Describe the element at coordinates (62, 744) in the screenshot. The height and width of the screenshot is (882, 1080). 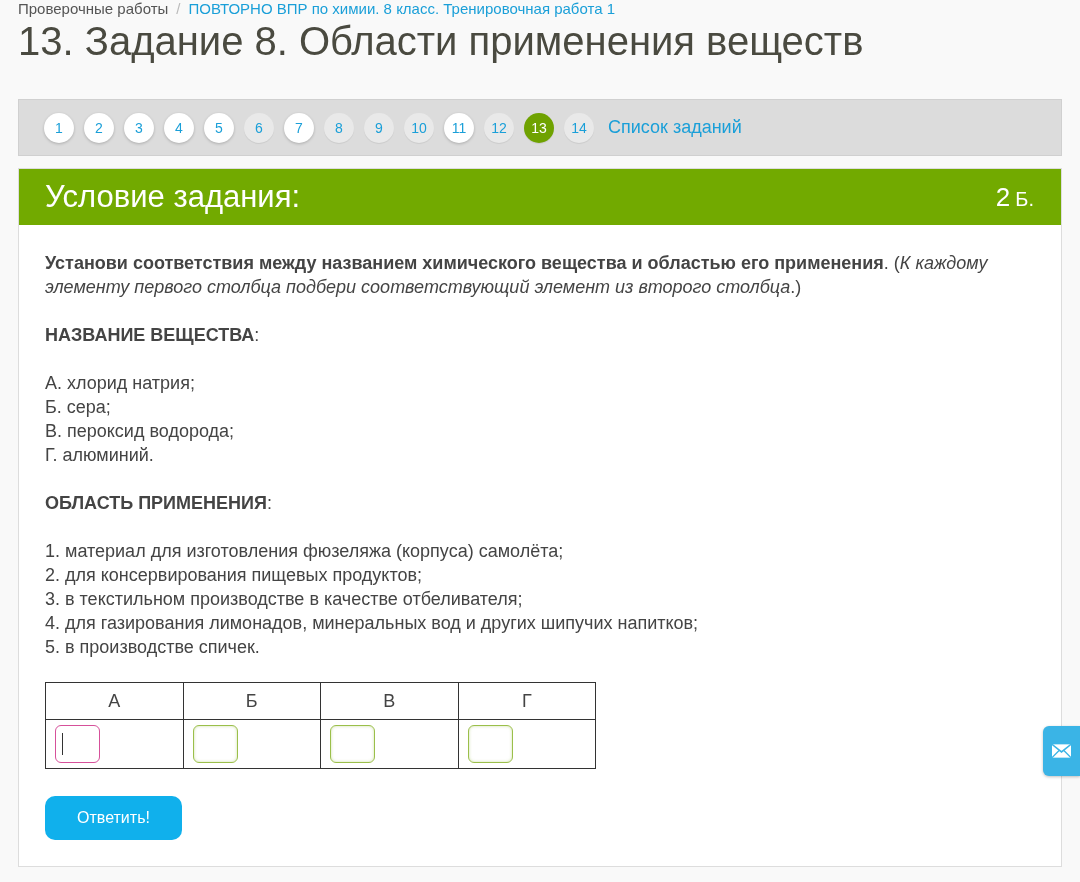
I see `text-cursor-icon` at that location.